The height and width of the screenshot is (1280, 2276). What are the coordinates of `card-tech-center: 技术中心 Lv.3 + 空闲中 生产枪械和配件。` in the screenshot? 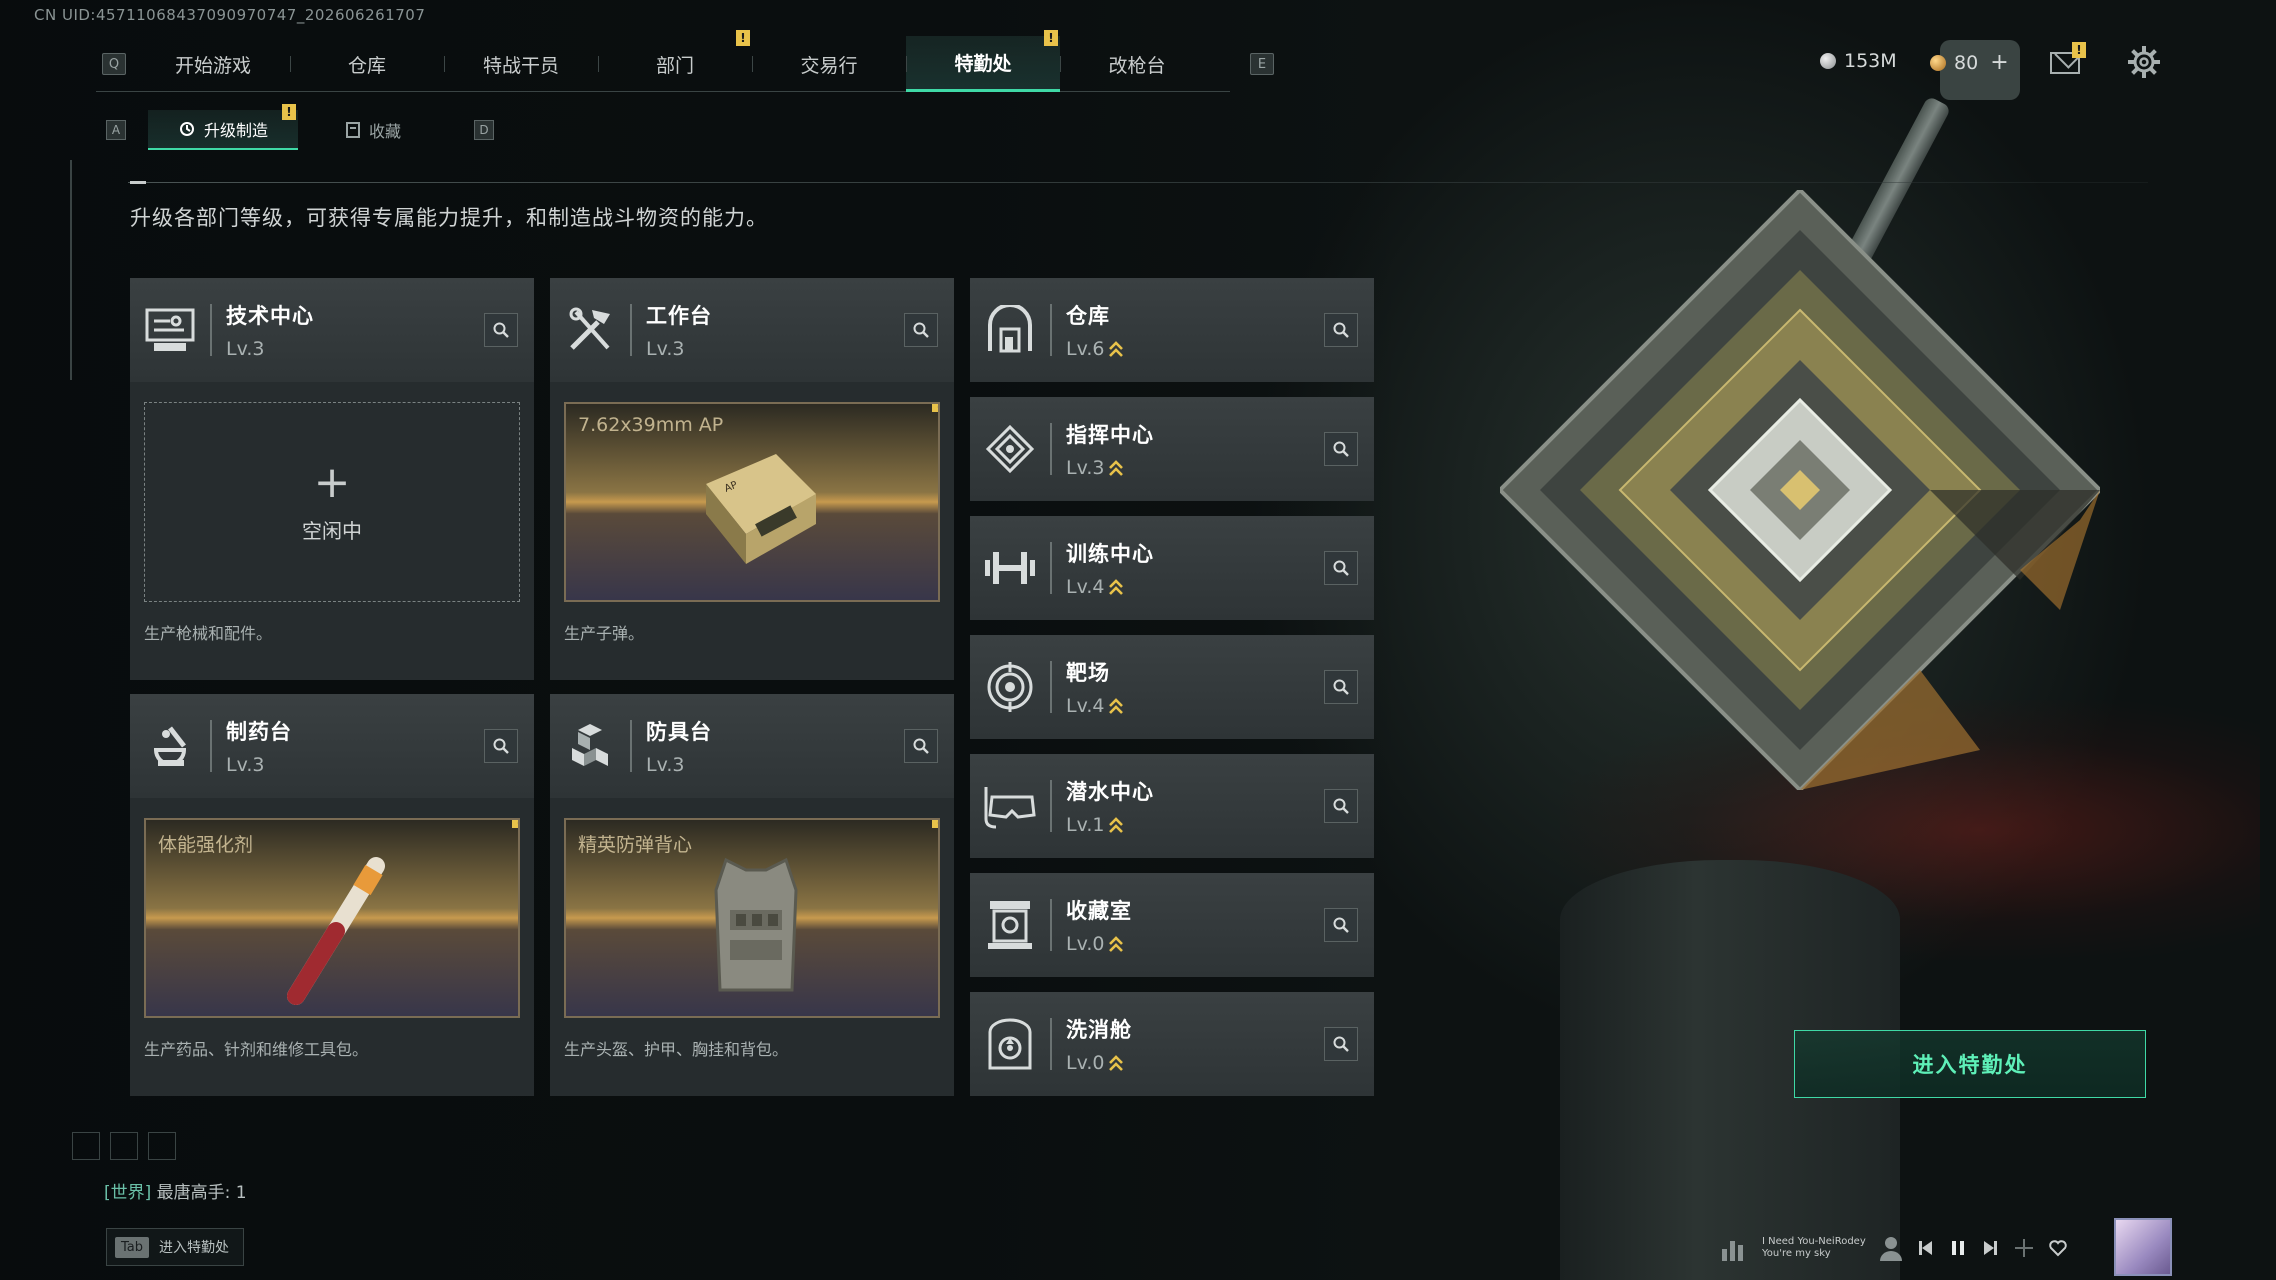 It's located at (332, 479).